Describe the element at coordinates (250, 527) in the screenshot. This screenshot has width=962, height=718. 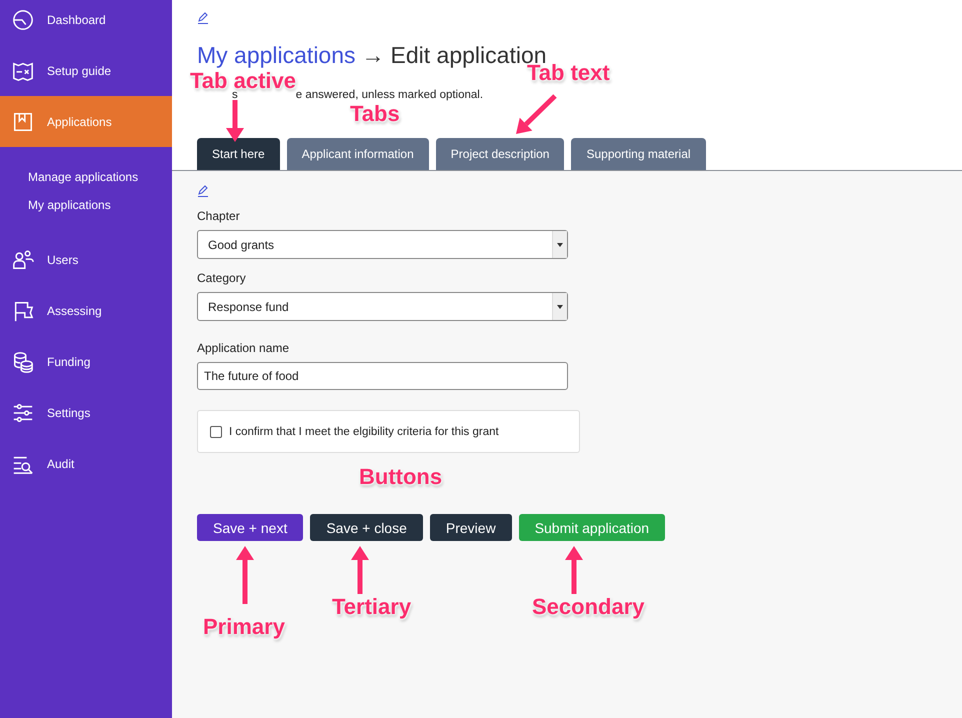
I see `action-button: Save + next` at that location.